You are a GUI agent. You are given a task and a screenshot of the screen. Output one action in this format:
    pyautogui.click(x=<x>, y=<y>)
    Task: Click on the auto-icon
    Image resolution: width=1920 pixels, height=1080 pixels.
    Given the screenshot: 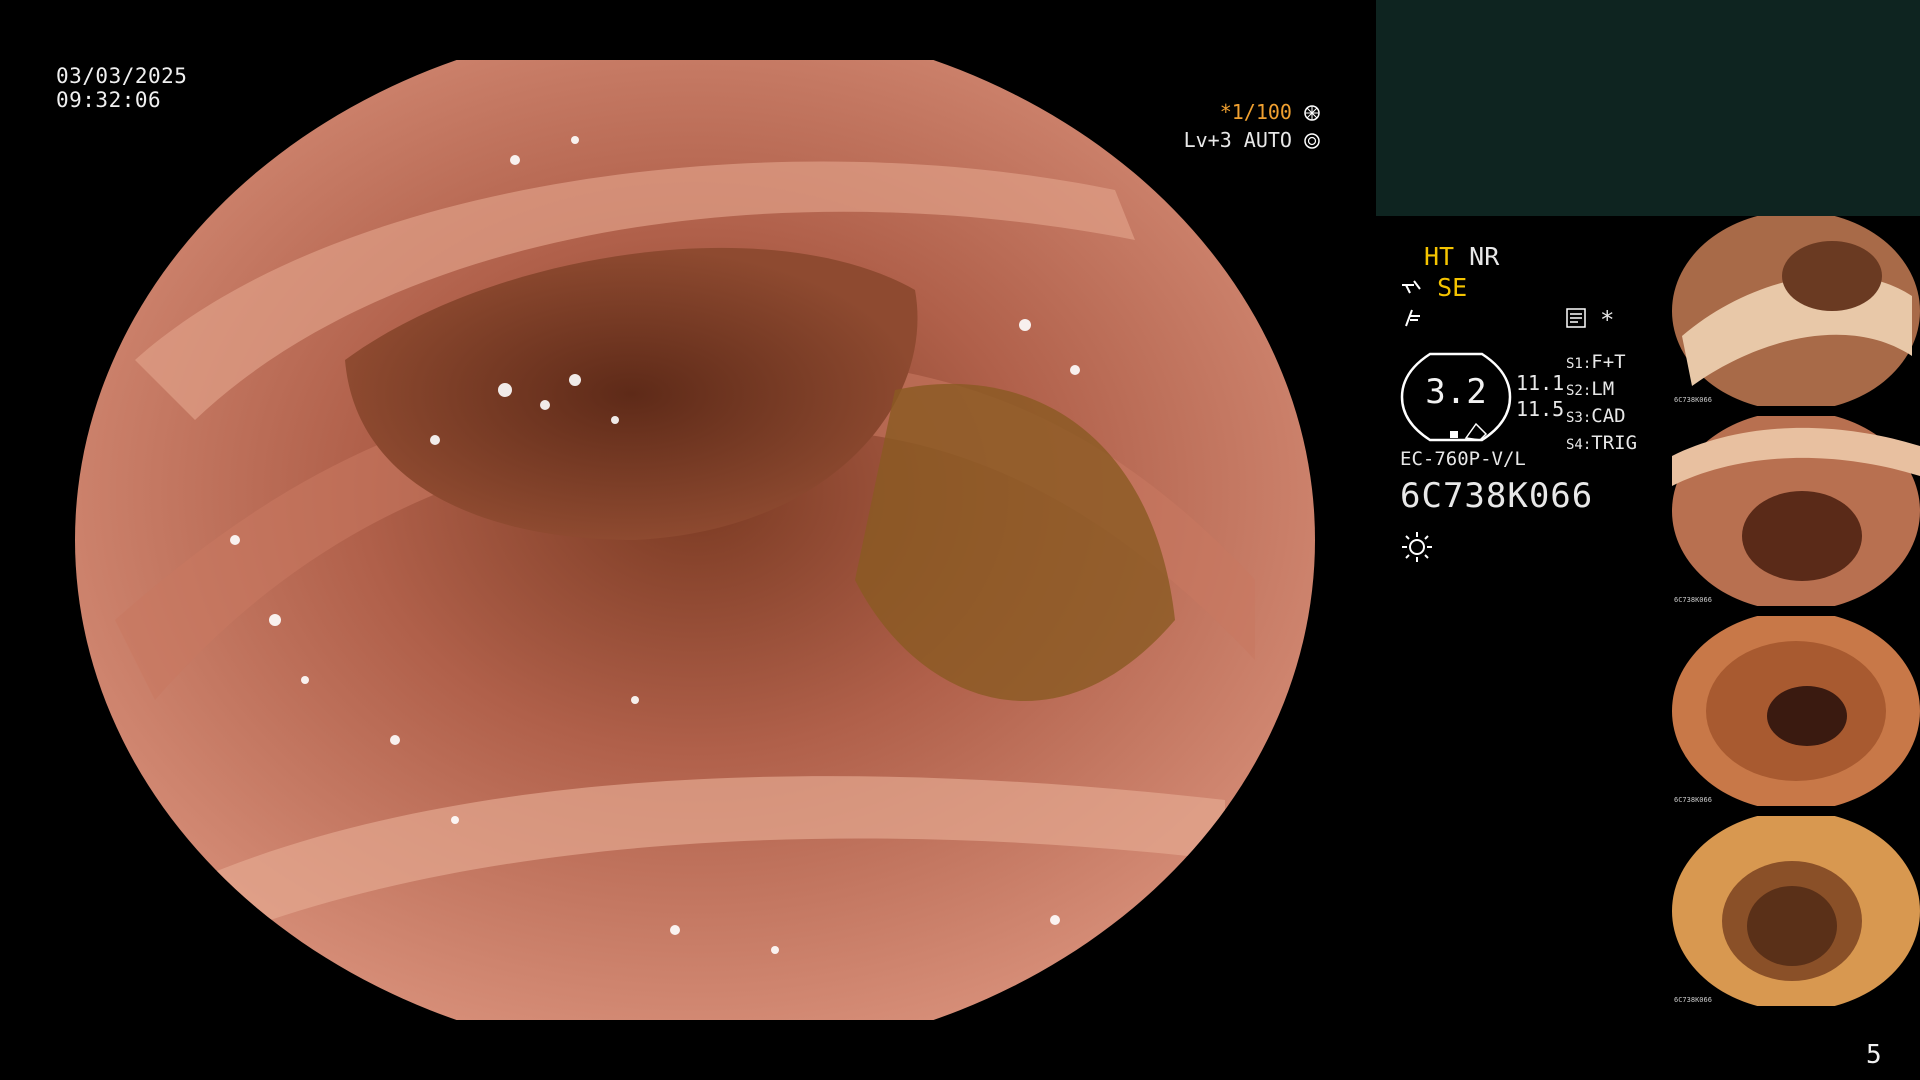 What is the action you would take?
    pyautogui.click(x=1312, y=141)
    